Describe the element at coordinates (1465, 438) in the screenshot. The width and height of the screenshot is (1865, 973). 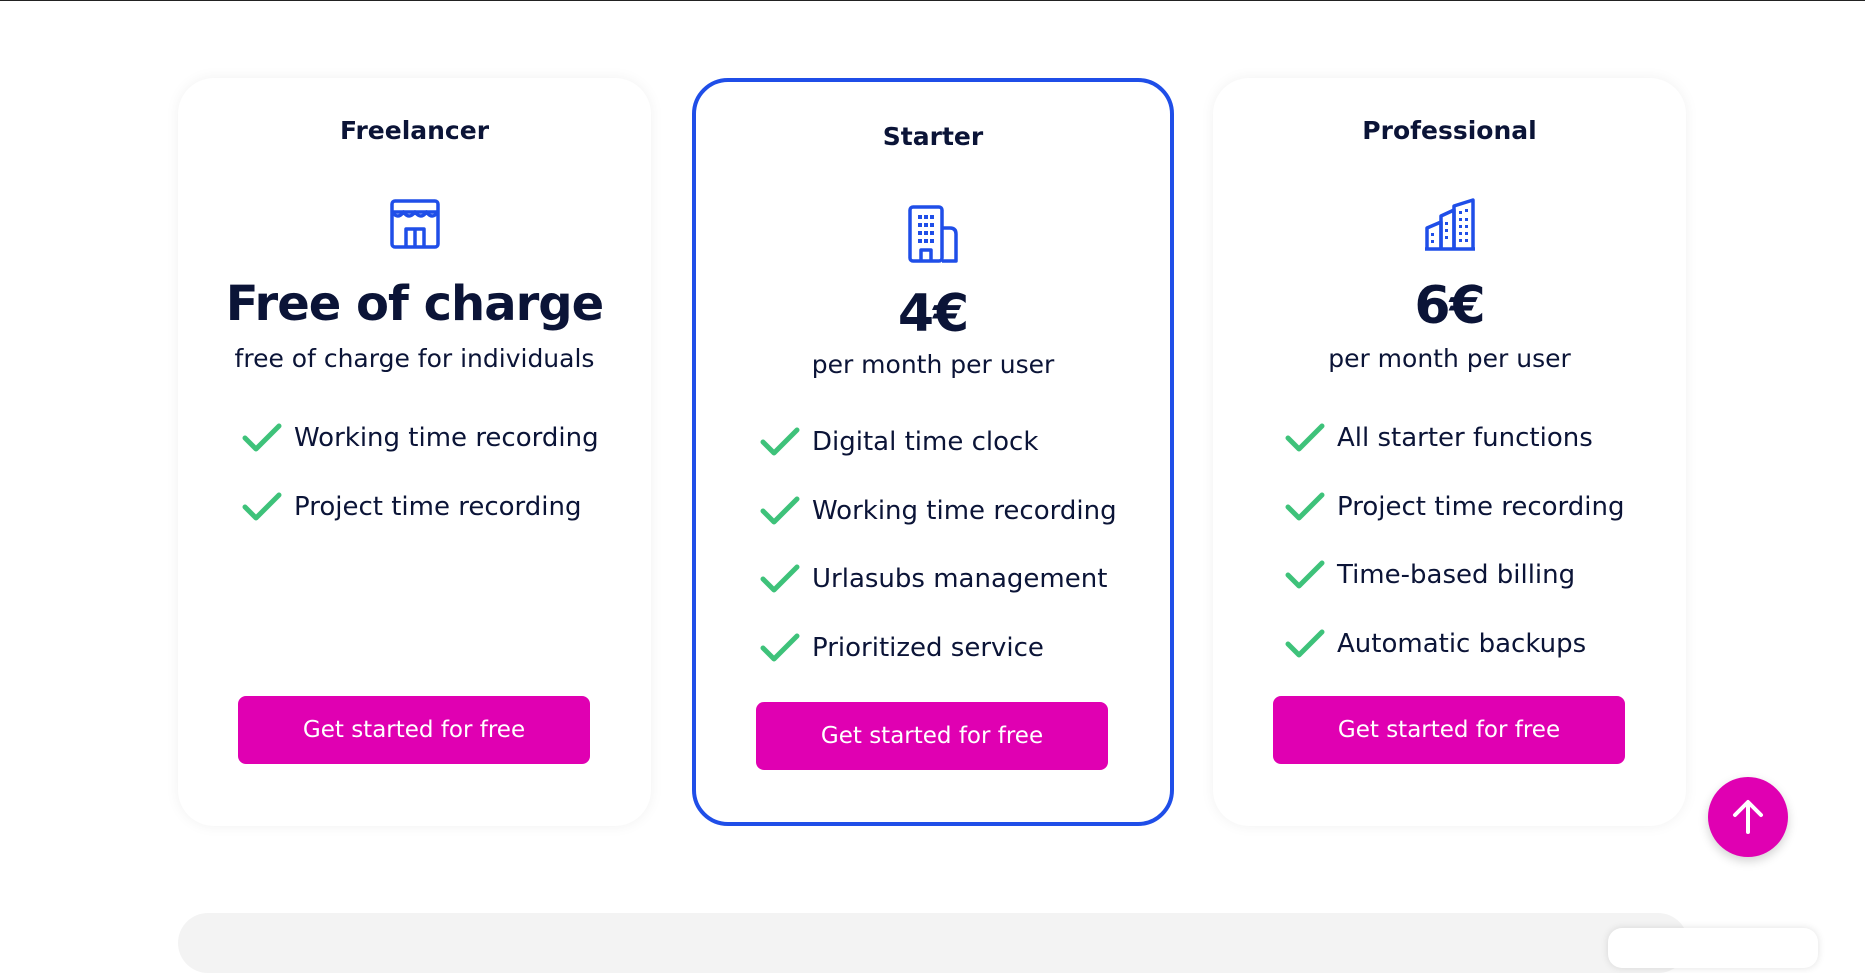
I see `feature-label: All starter functions` at that location.